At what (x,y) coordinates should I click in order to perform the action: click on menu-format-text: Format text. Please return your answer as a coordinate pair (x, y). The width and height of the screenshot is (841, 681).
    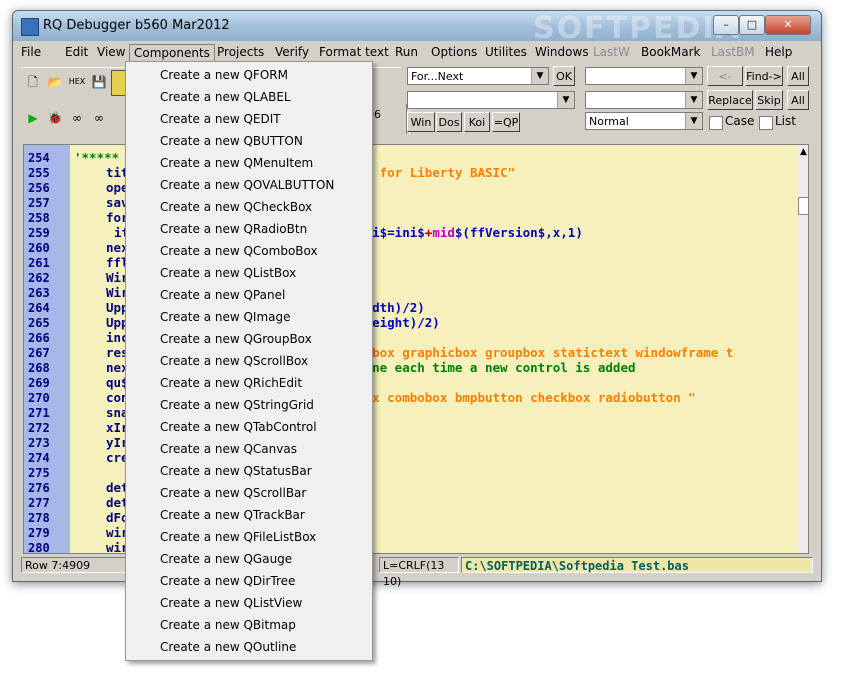
    Looking at the image, I should click on (354, 52).